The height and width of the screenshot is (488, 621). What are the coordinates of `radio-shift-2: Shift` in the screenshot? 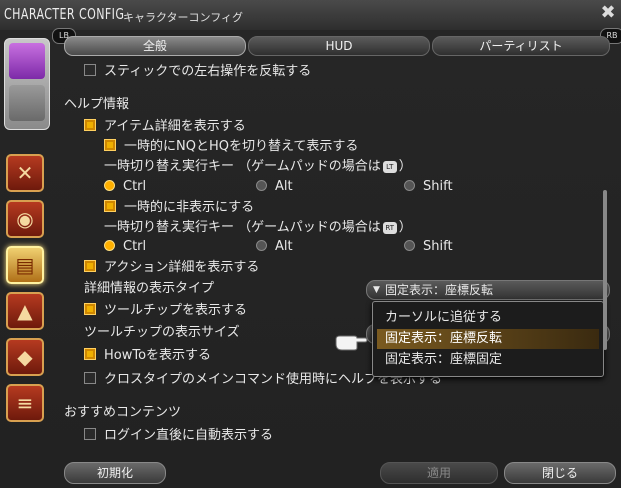 It's located at (428, 247).